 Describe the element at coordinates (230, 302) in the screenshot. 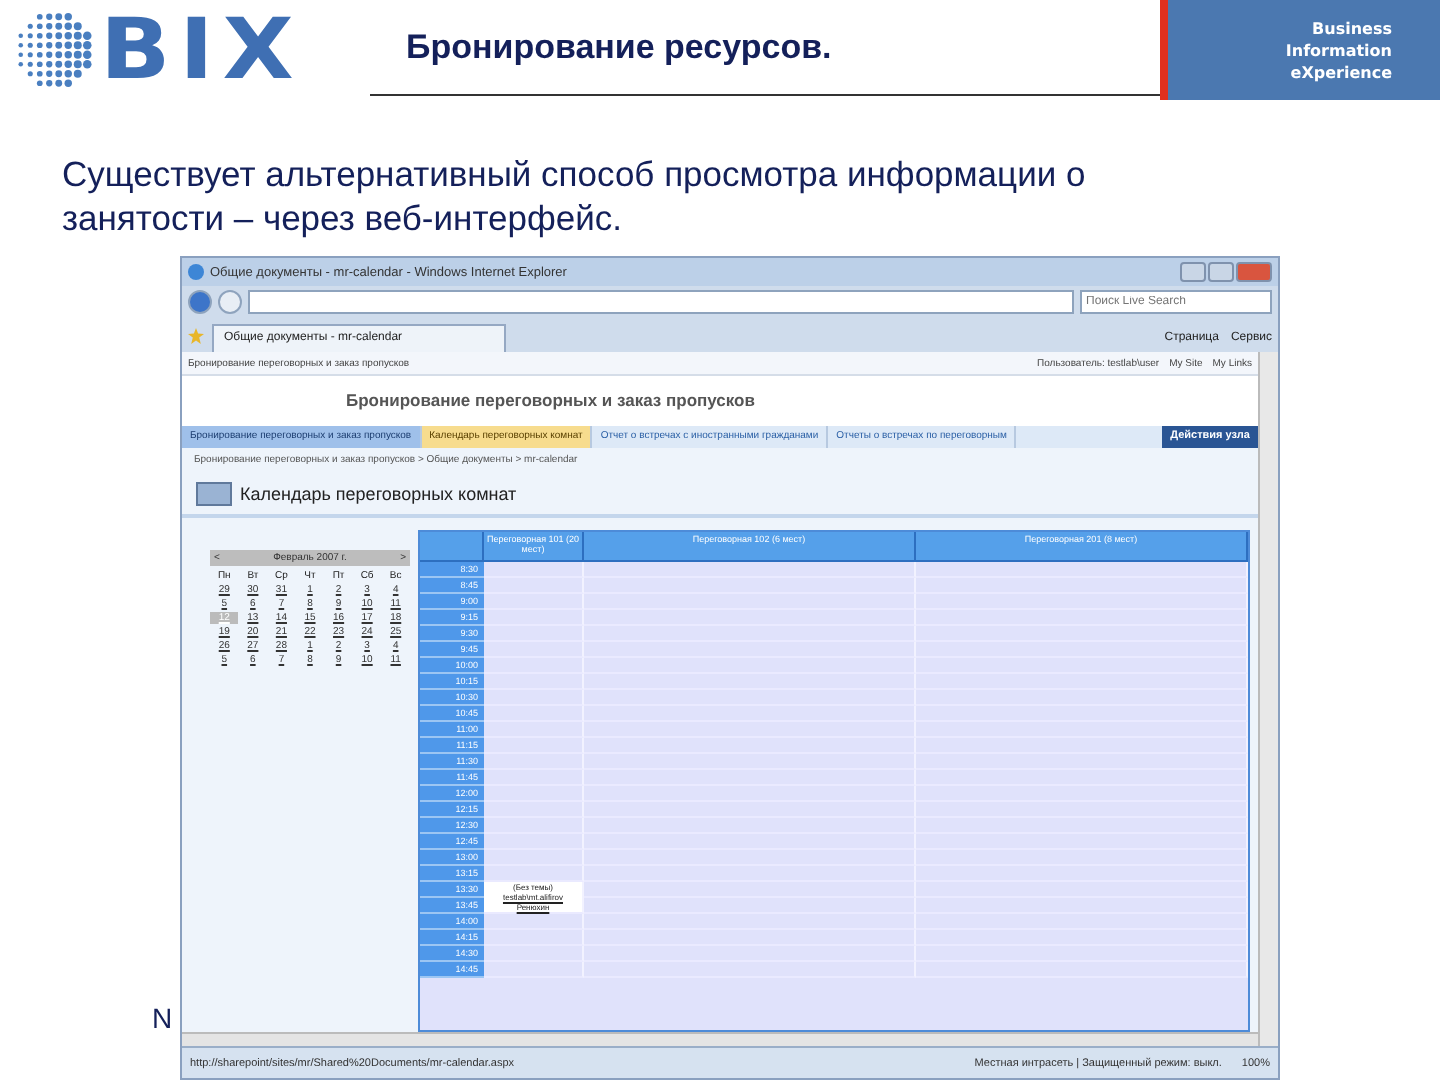

I see `forward-button` at that location.